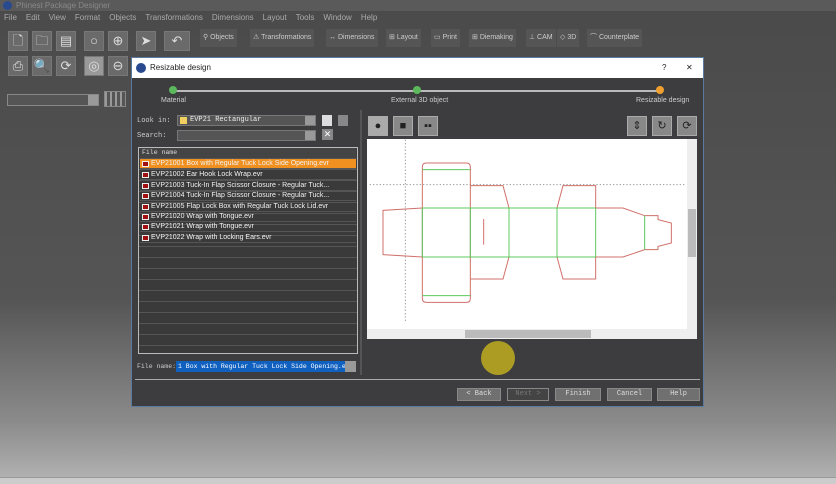  What do you see at coordinates (57, 18) in the screenshot?
I see `menu-view: View` at bounding box center [57, 18].